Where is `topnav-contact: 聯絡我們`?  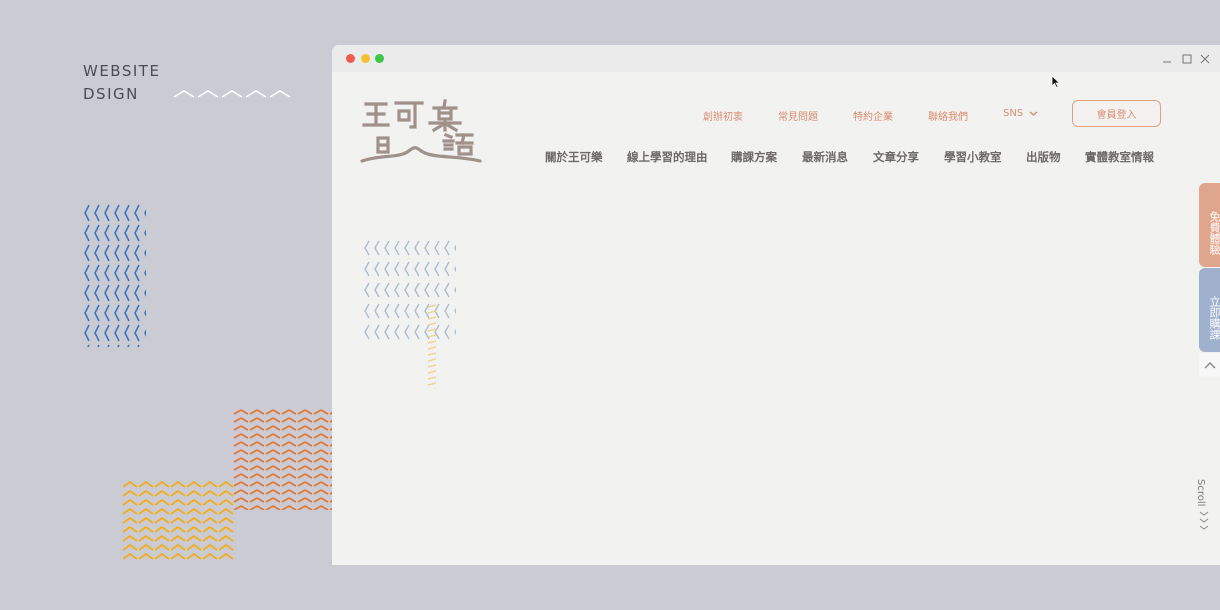 topnav-contact: 聯絡我們 is located at coordinates (948, 115).